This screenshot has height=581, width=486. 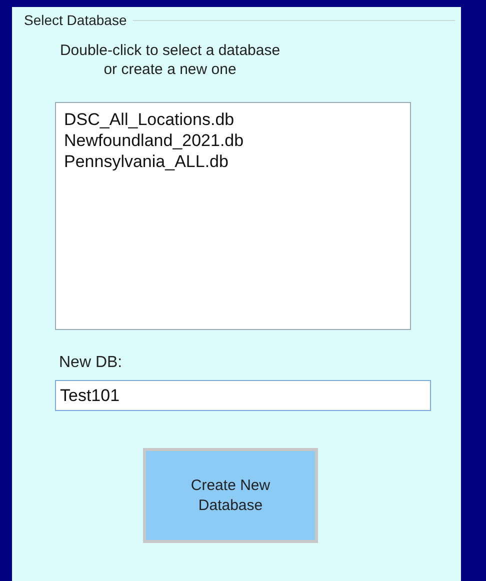 I want to click on database-item: Pennsylvania_ALL.db, so click(x=233, y=161).